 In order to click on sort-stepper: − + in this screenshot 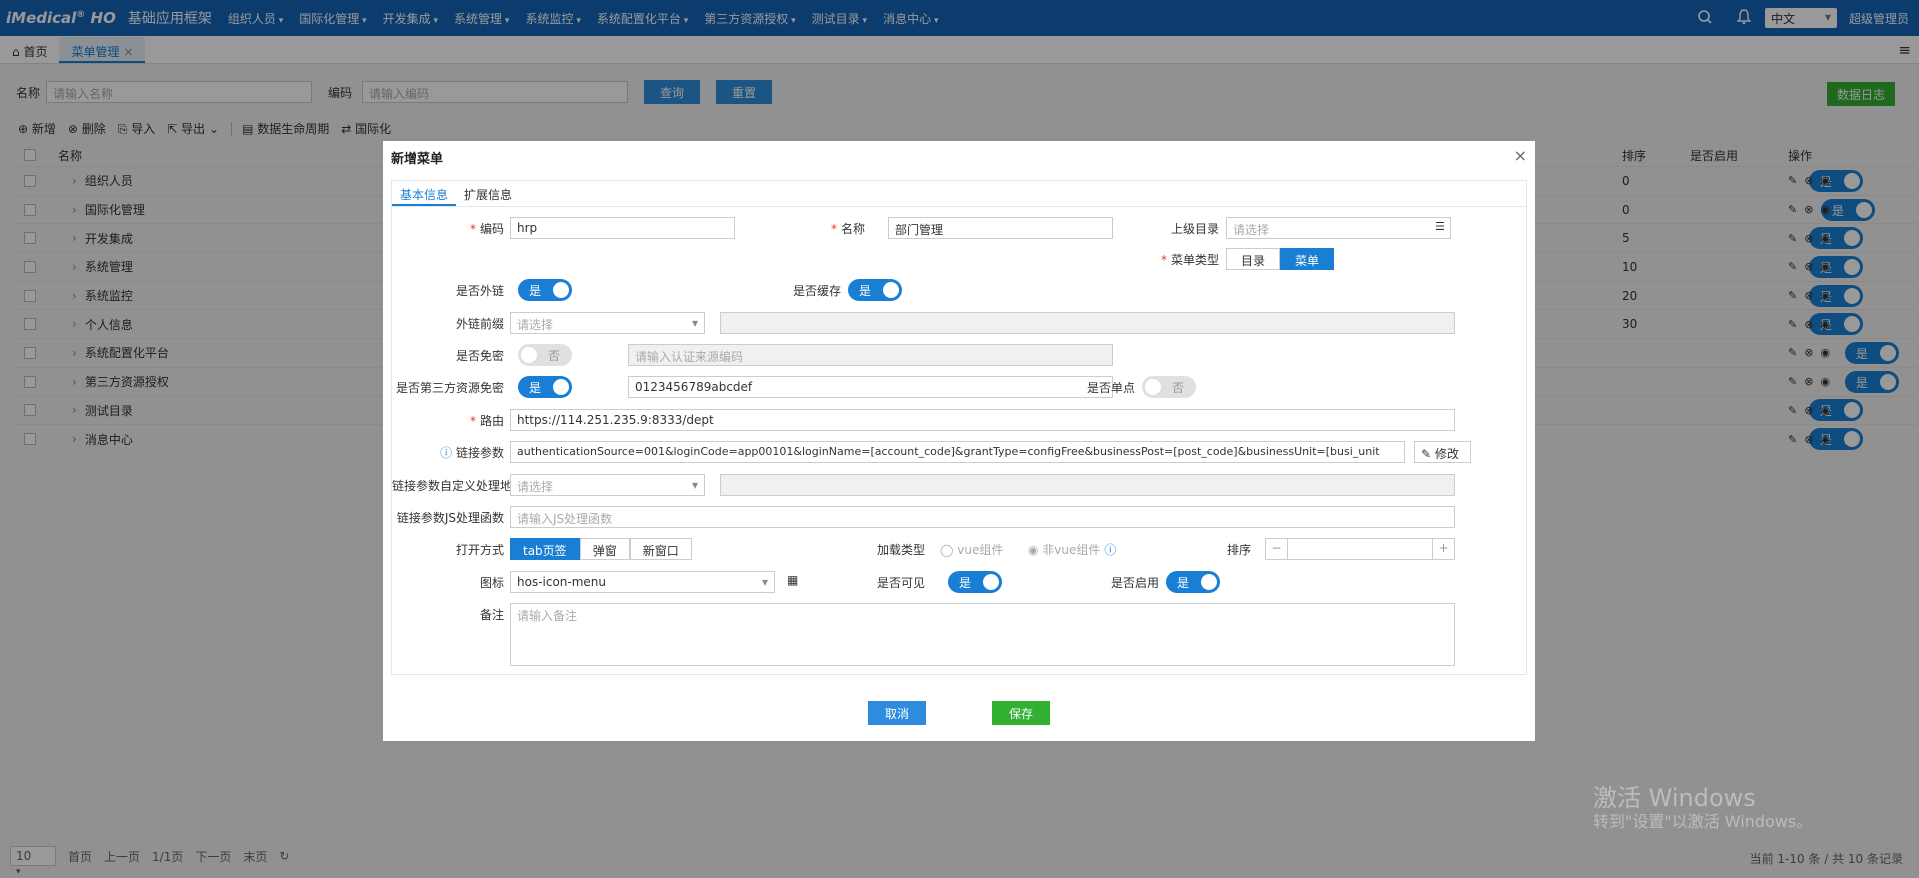, I will do `click(1360, 549)`.